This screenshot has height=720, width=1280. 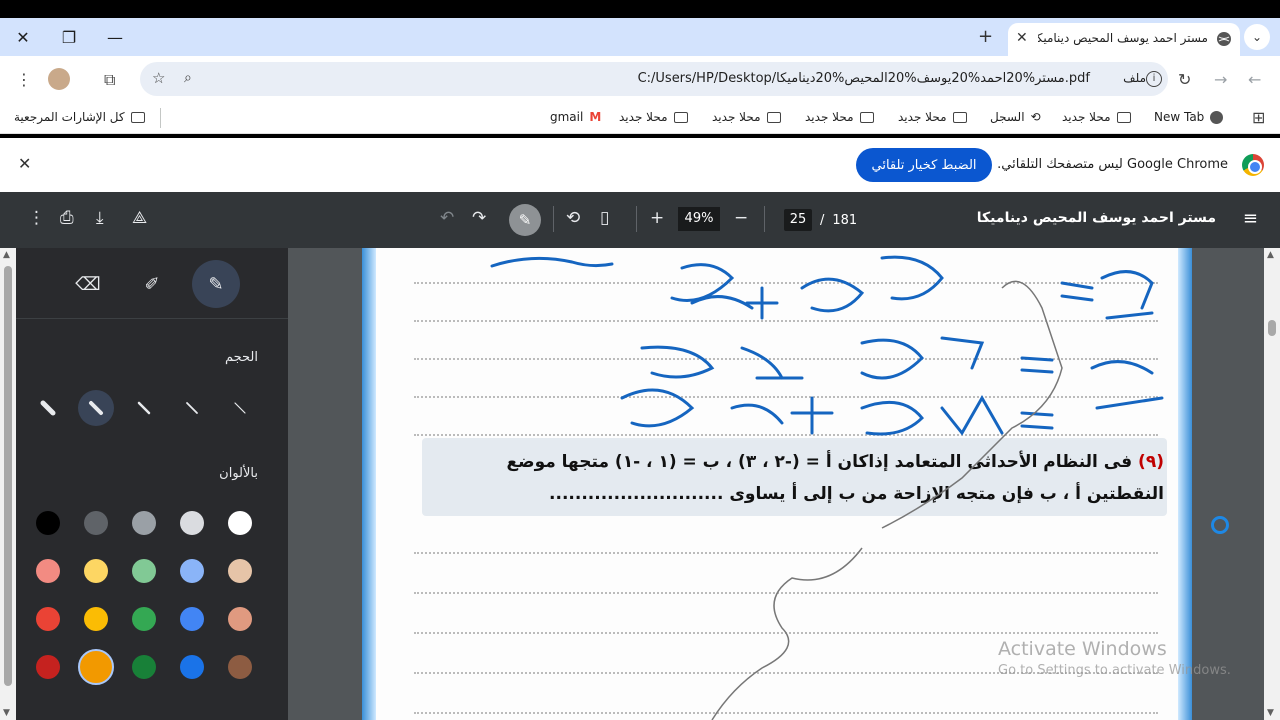 What do you see at coordinates (573, 218) in the screenshot?
I see `rotate-icon: ⟲` at bounding box center [573, 218].